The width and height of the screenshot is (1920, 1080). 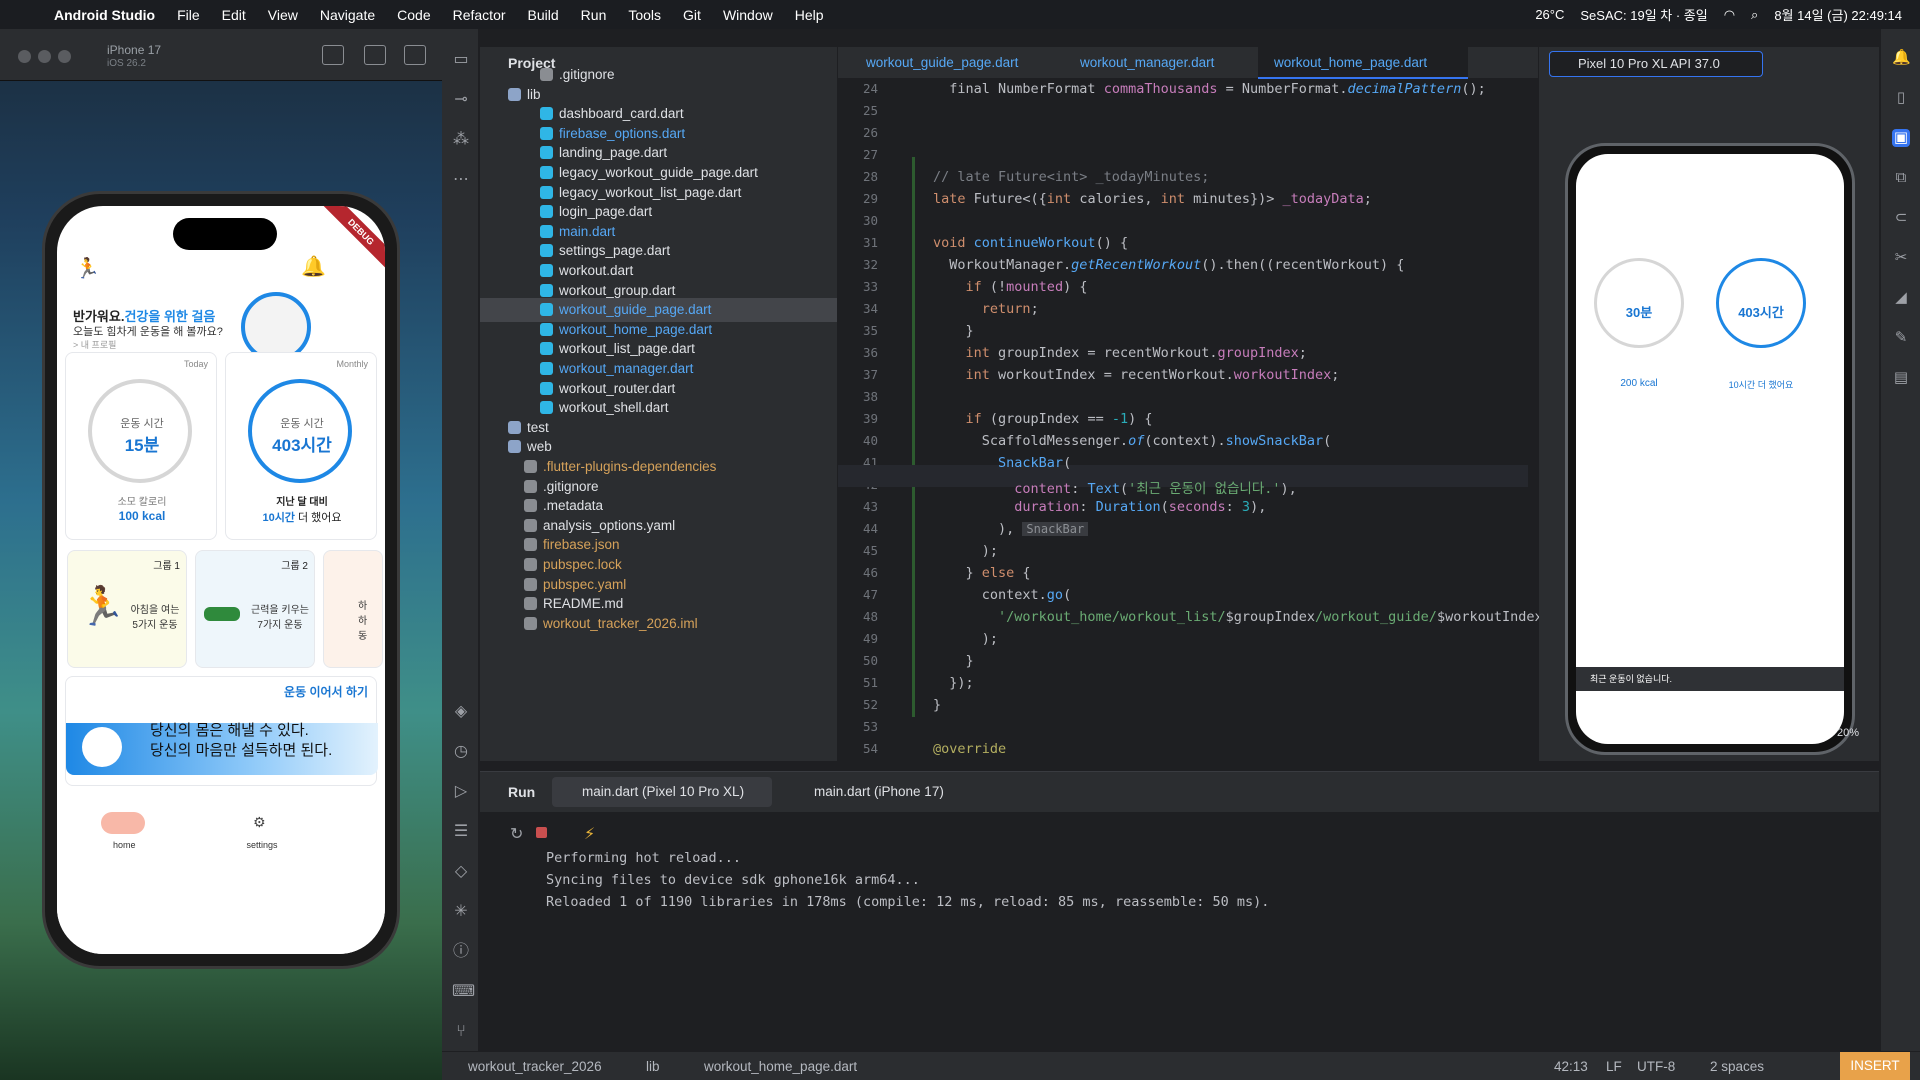 What do you see at coordinates (1737, 1066) in the screenshot?
I see `indent: 2 spaces` at bounding box center [1737, 1066].